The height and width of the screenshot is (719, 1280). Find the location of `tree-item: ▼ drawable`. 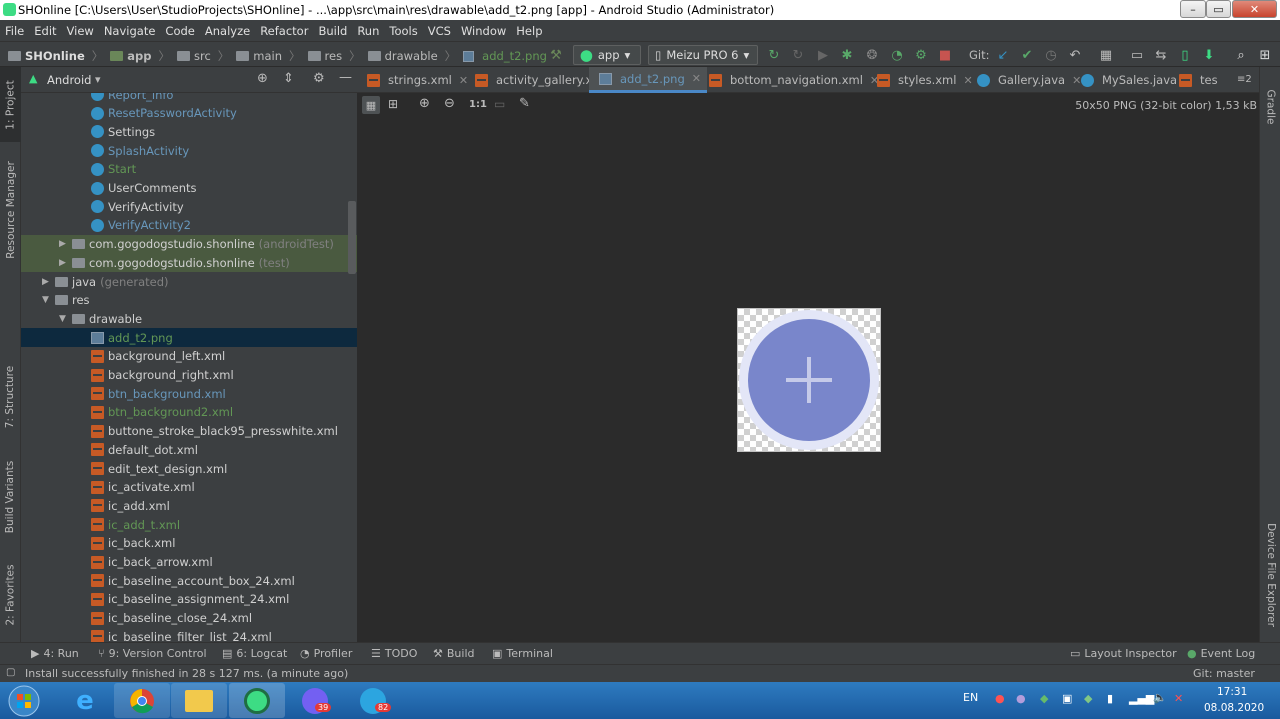

tree-item: ▼ drawable is located at coordinates (189, 318).